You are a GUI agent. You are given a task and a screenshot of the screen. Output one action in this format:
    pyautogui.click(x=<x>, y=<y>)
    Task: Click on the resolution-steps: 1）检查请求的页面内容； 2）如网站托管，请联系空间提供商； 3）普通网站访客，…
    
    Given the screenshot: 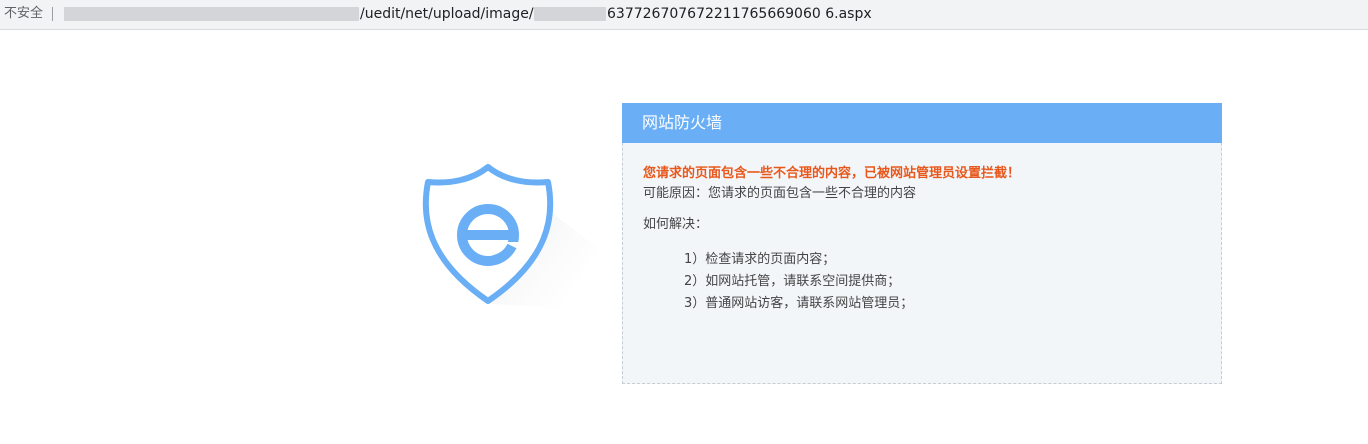 What is the action you would take?
    pyautogui.click(x=798, y=284)
    